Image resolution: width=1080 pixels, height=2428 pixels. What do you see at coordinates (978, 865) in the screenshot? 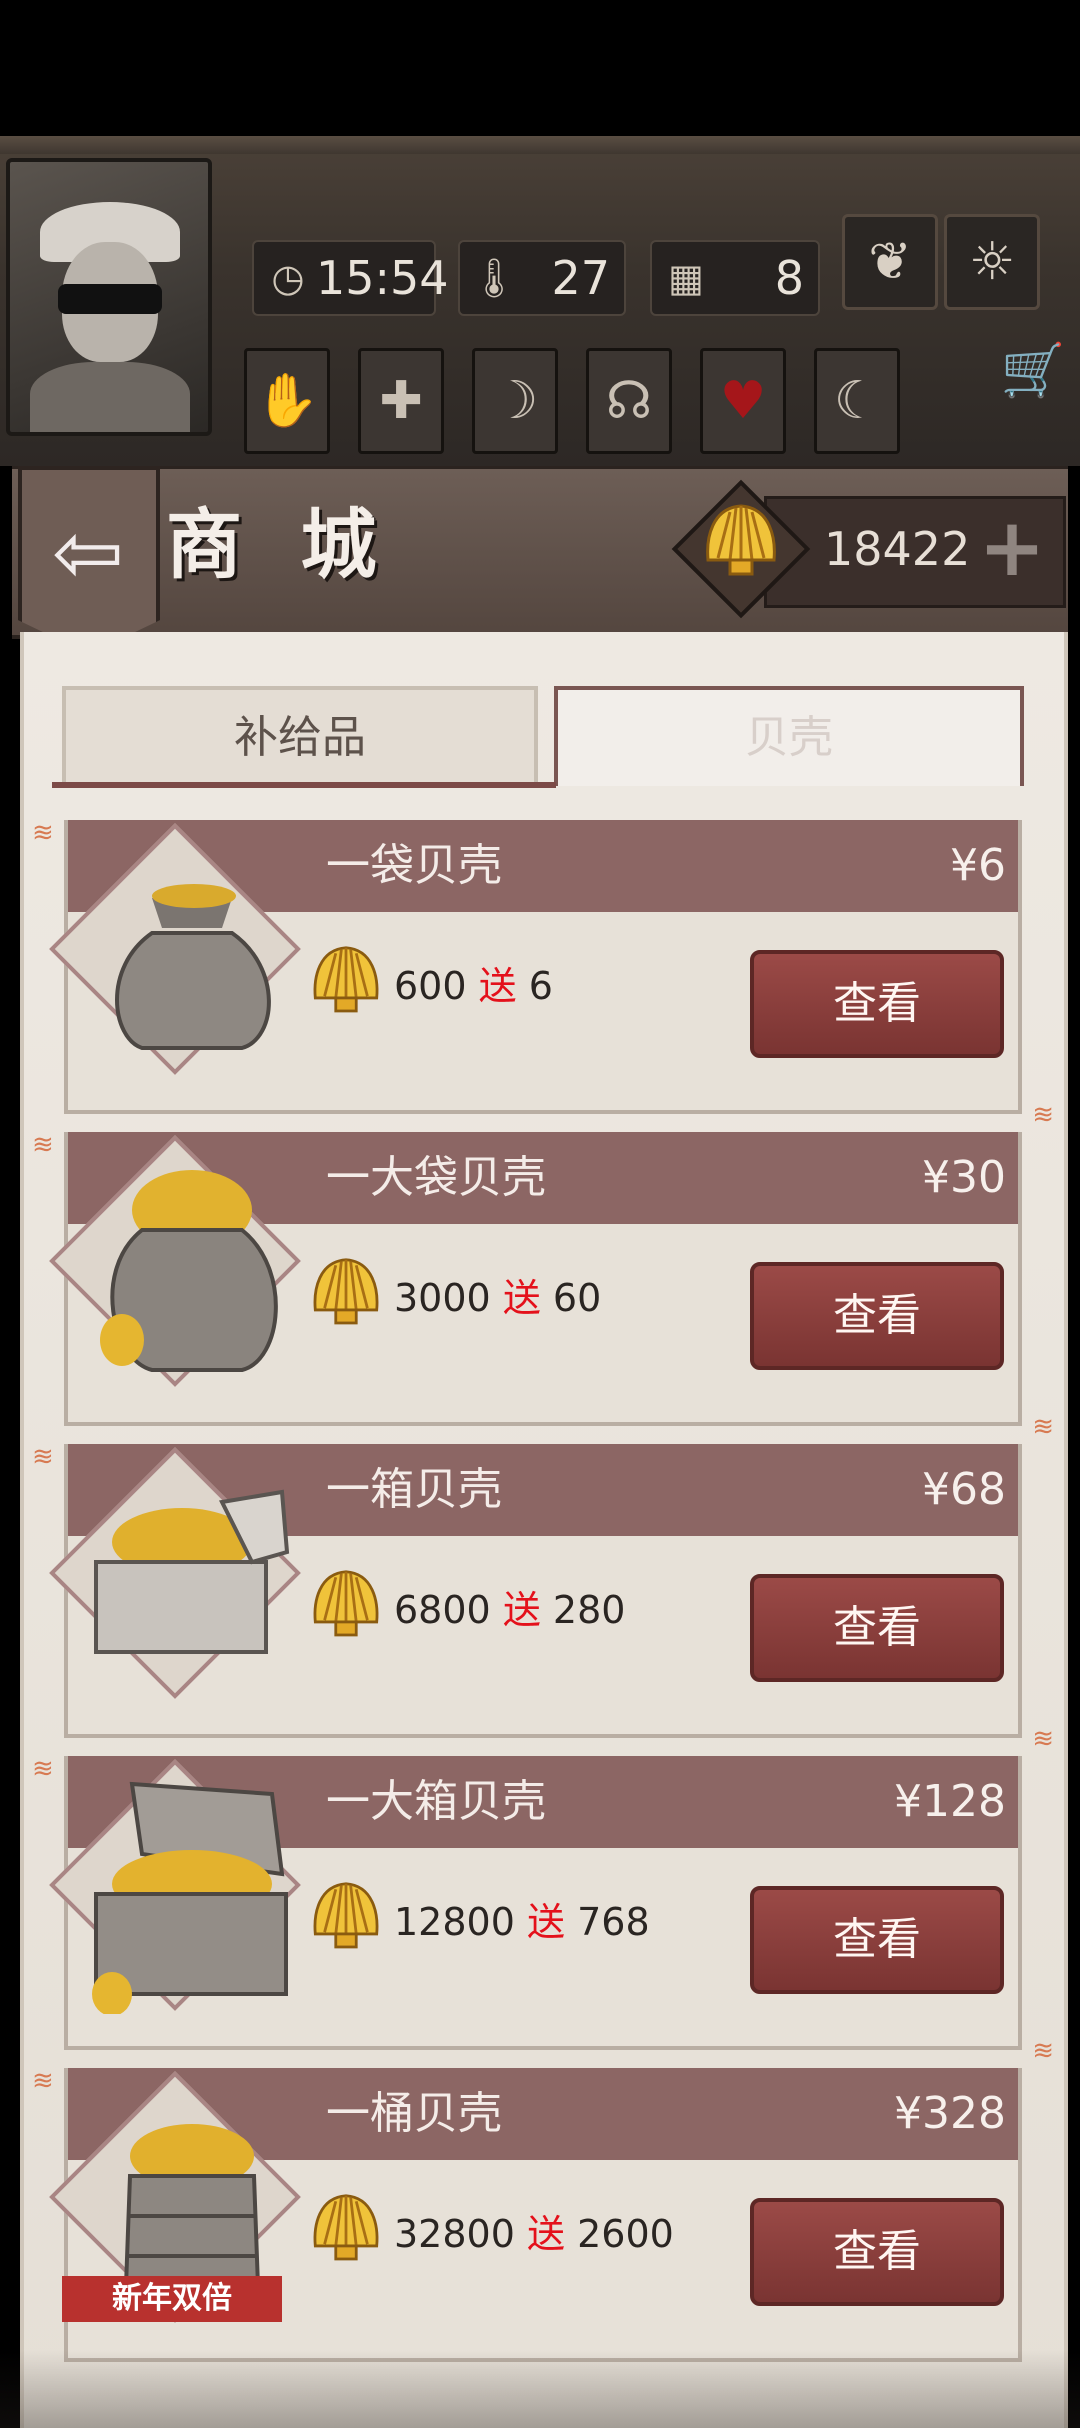
I see `product-price: ¥6` at bounding box center [978, 865].